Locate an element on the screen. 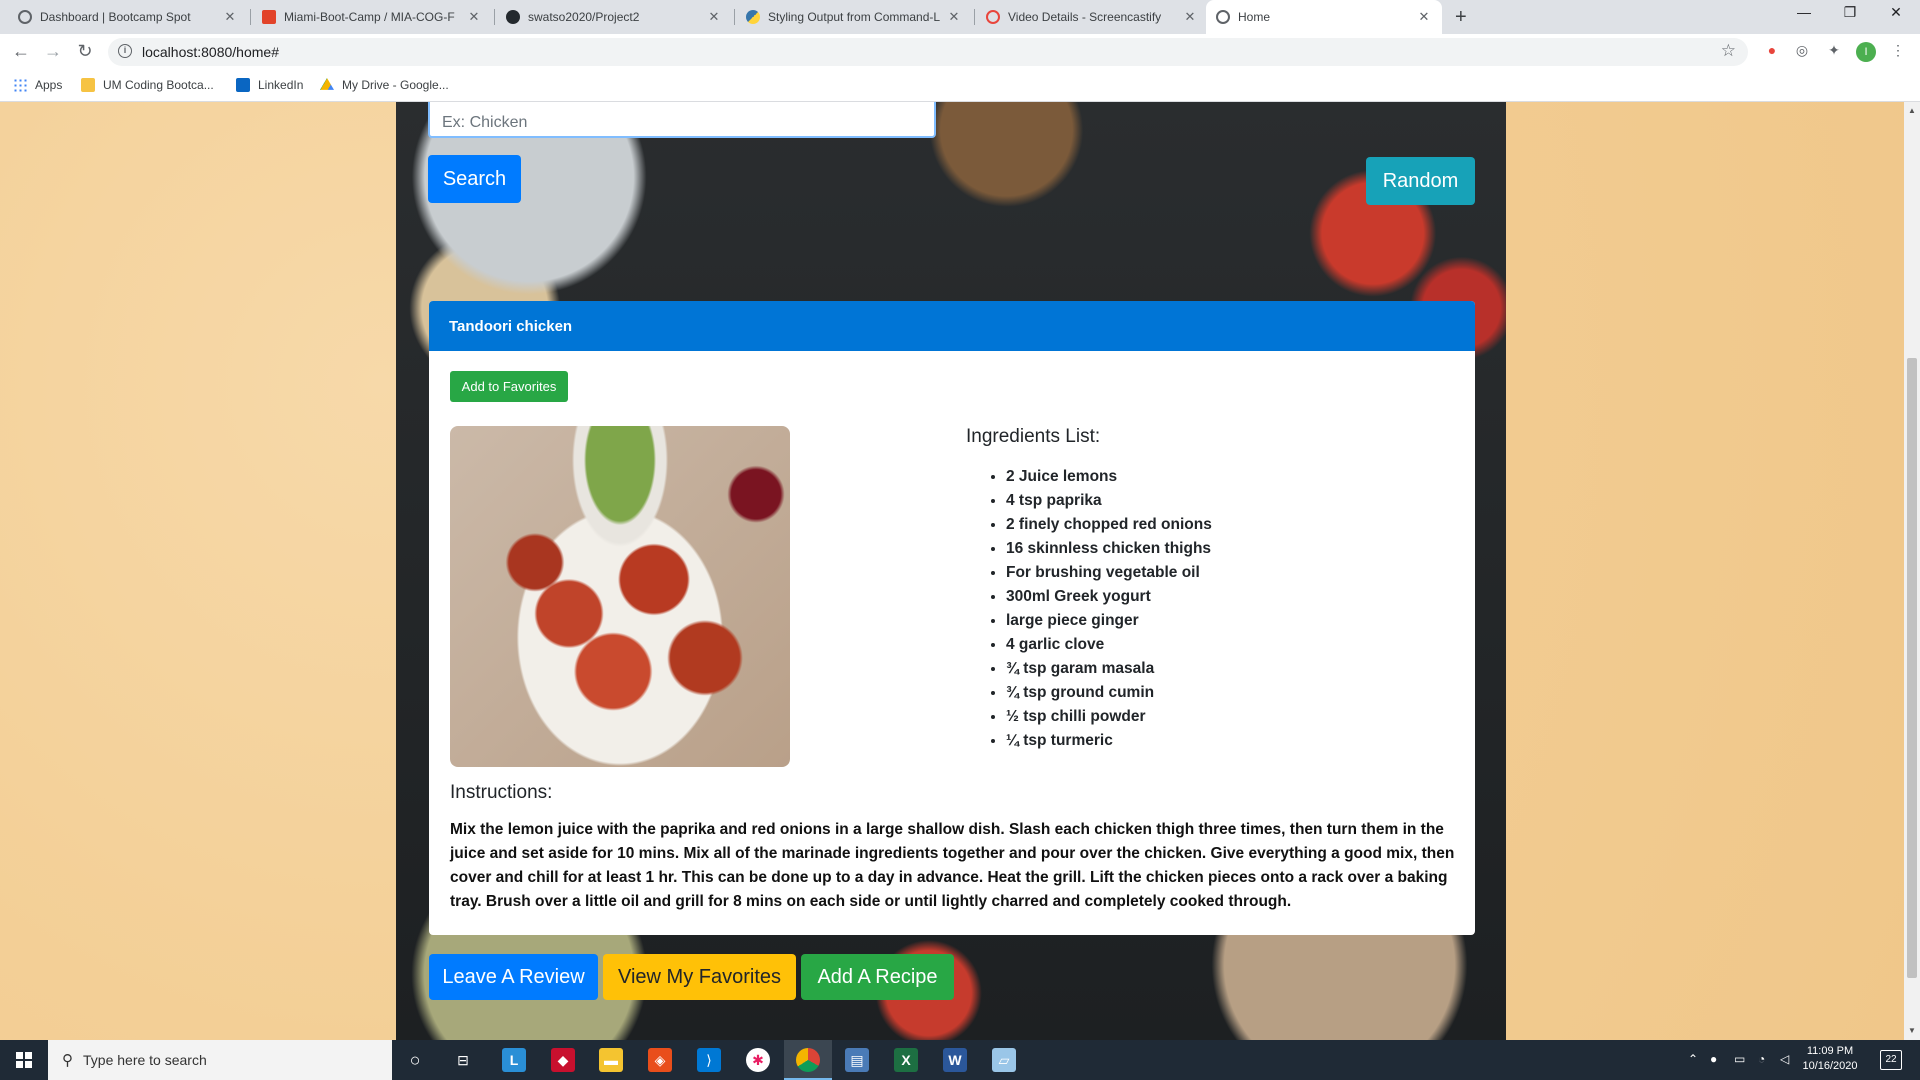  mcafee-icon: ◆ is located at coordinates (563, 1060).